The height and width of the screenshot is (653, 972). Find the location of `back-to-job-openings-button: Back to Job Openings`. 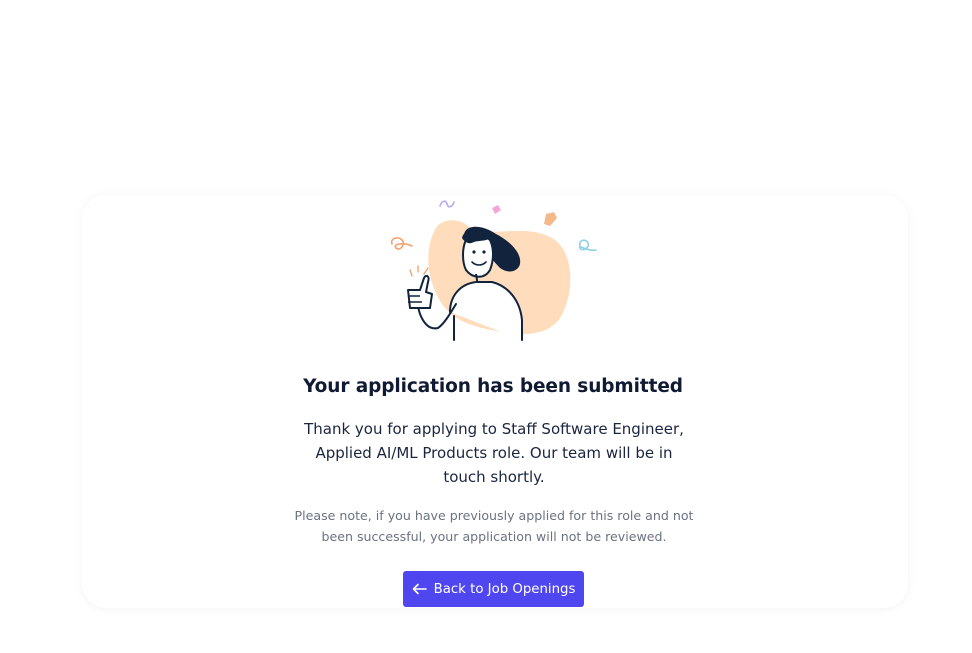

back-to-job-openings-button: Back to Job Openings is located at coordinates (493, 589).